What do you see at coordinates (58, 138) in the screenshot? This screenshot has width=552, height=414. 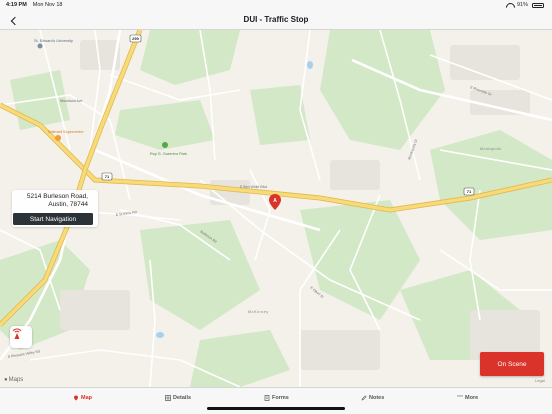 I see `shopping-icon` at bounding box center [58, 138].